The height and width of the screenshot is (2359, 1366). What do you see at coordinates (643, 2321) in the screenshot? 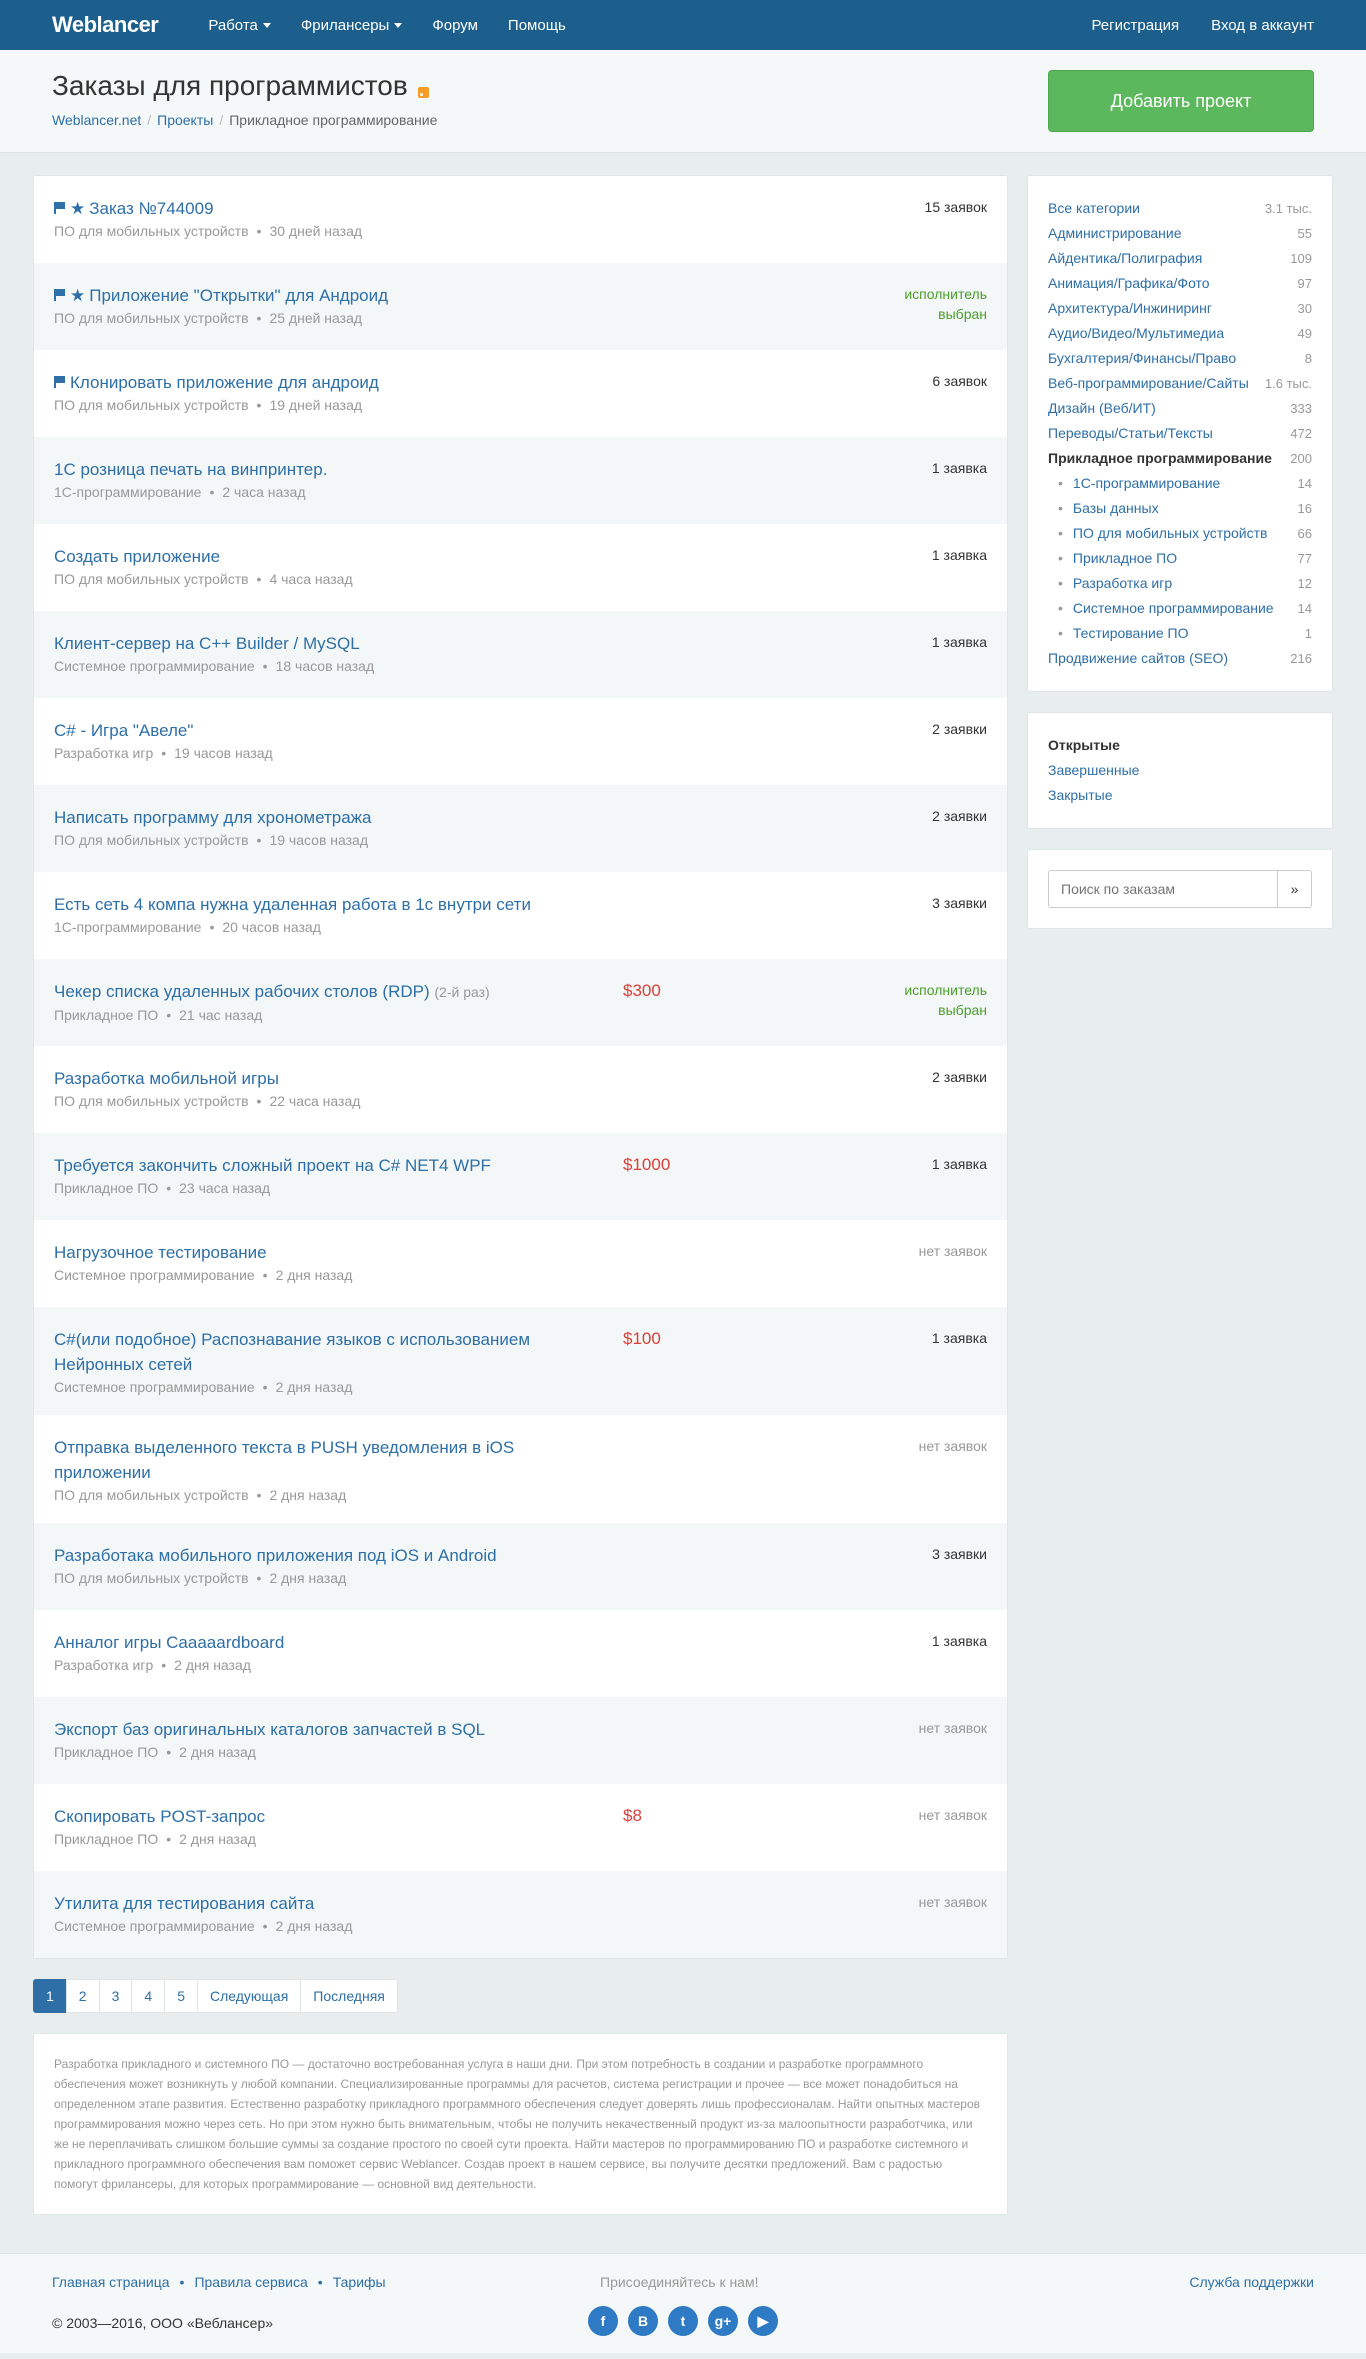
I see `vk-icon: В` at bounding box center [643, 2321].